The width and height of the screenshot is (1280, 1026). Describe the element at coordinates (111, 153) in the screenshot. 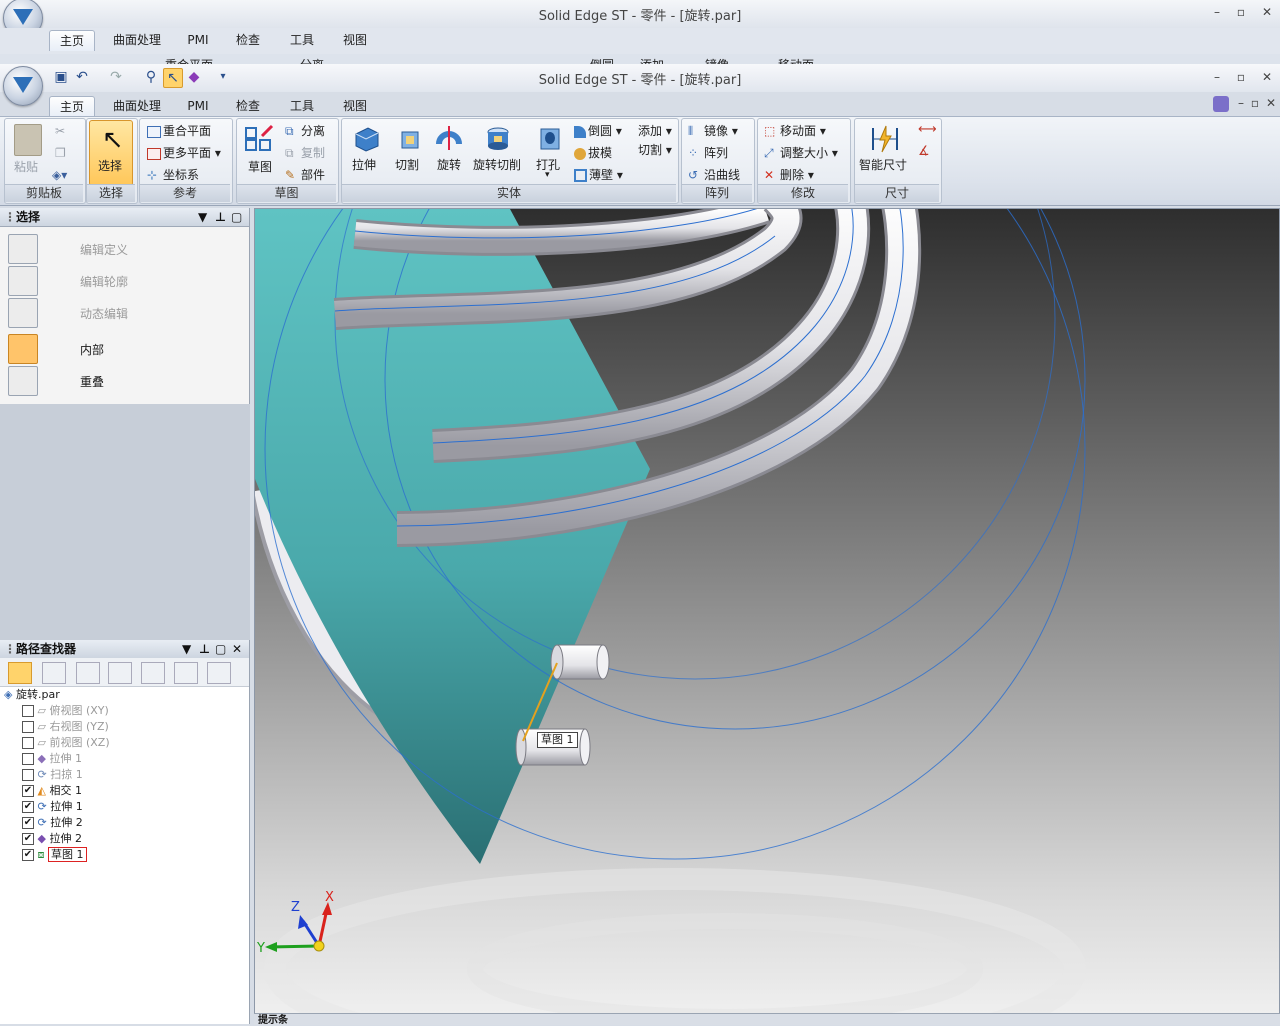

I see `select-button: ↖ 选择` at that location.